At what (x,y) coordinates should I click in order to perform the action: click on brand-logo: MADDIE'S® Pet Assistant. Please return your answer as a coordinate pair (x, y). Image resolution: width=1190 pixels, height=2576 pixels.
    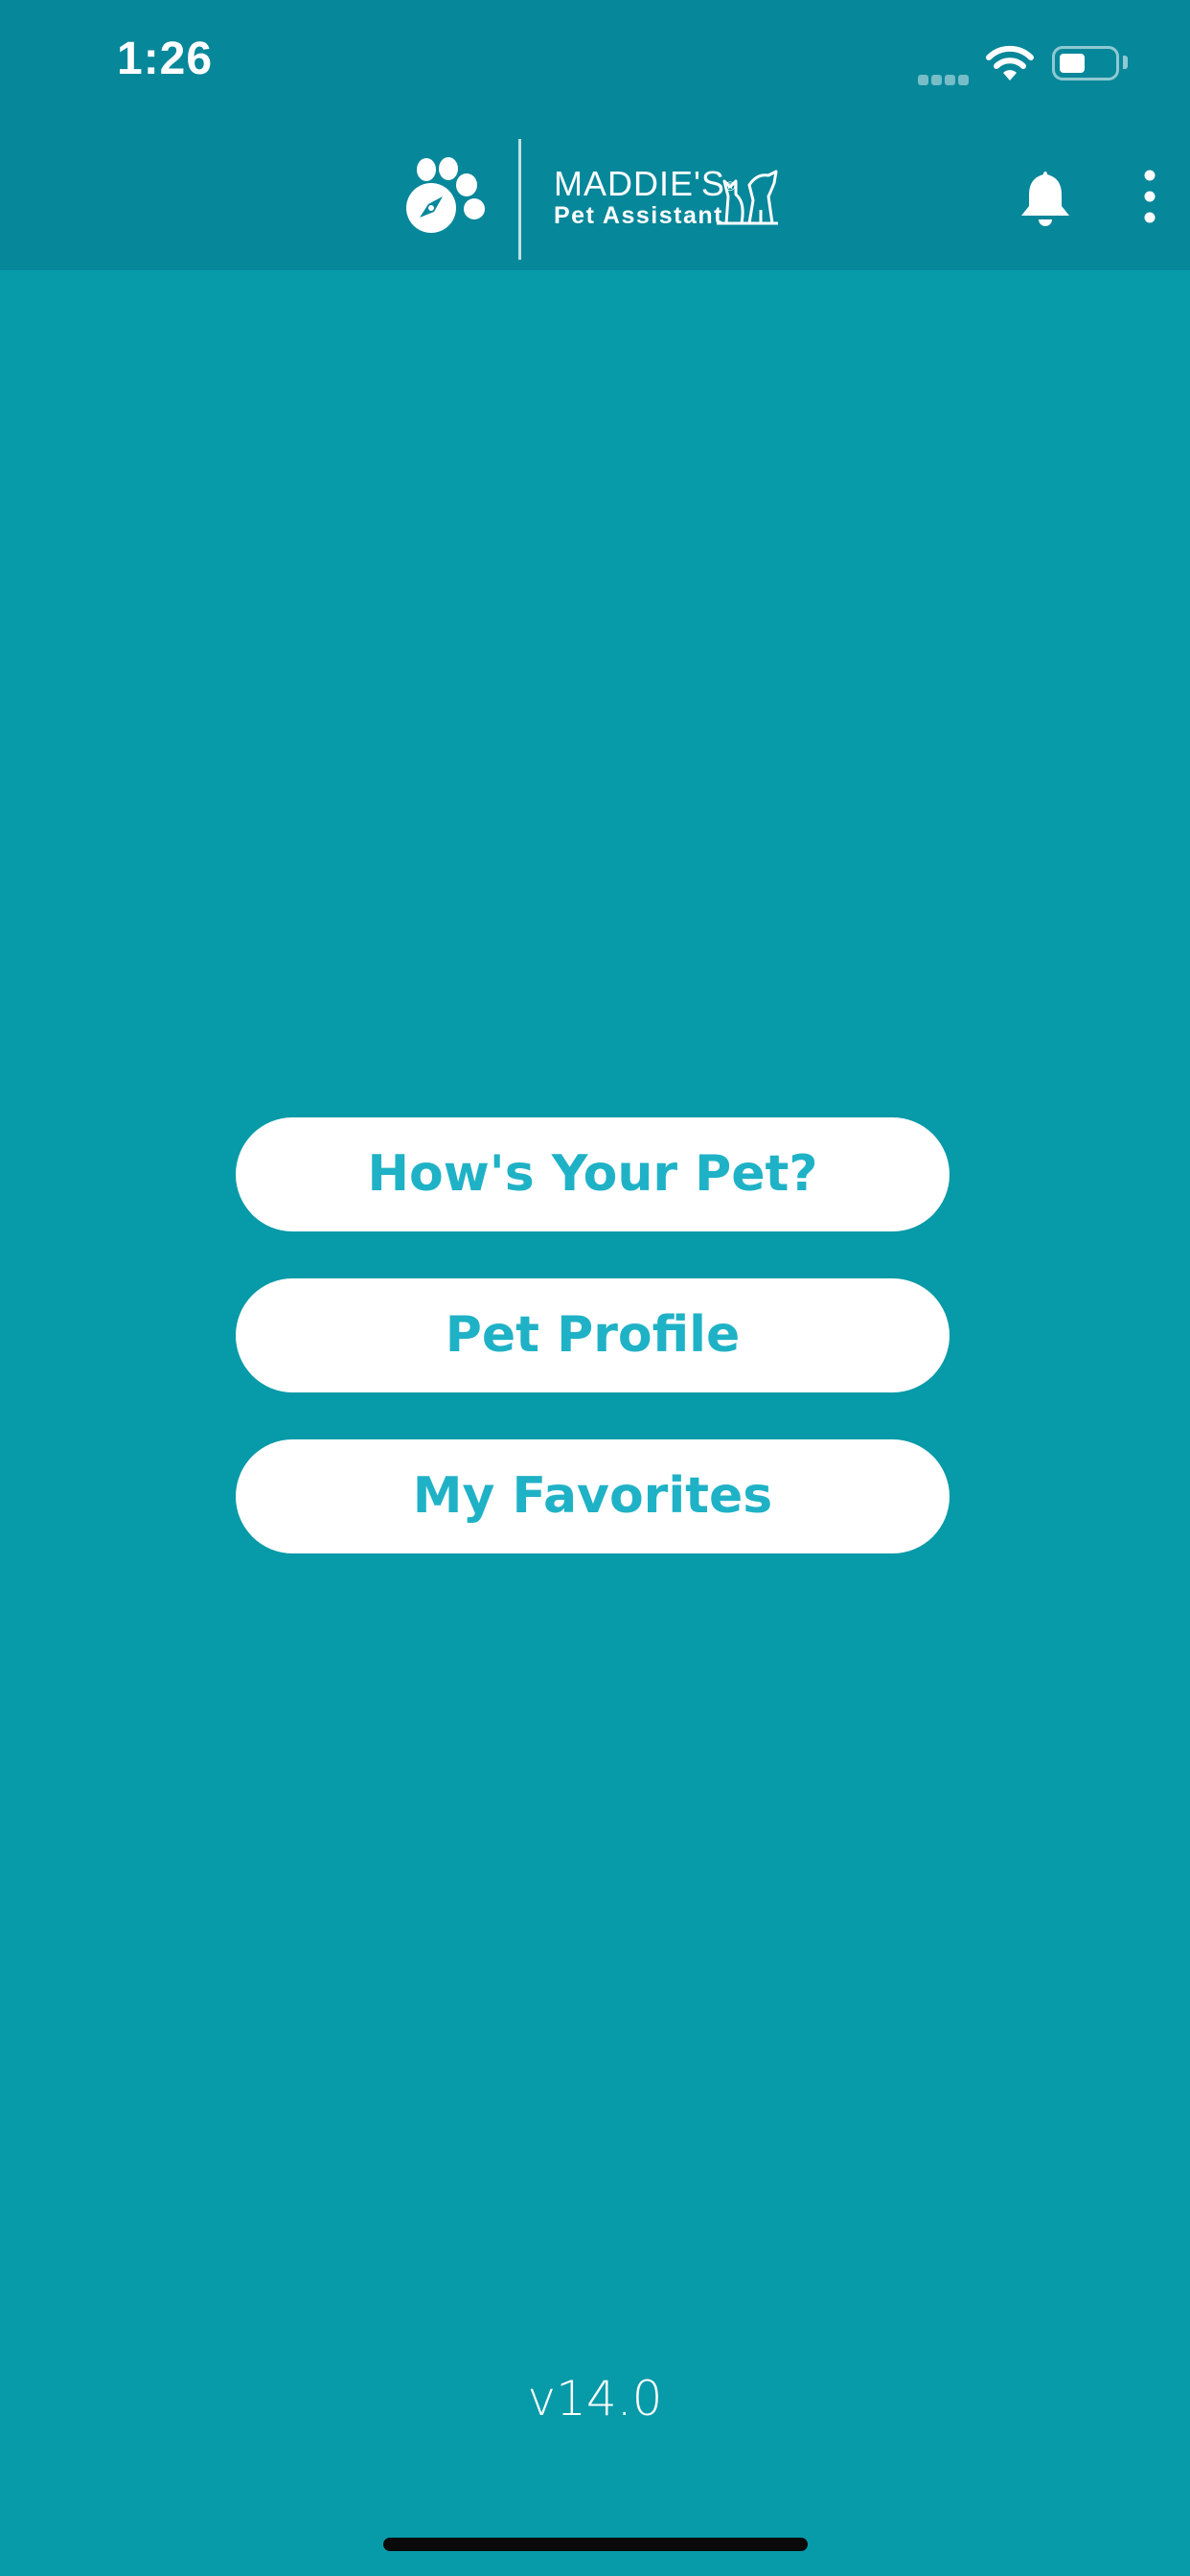
    Looking at the image, I should click on (645, 198).